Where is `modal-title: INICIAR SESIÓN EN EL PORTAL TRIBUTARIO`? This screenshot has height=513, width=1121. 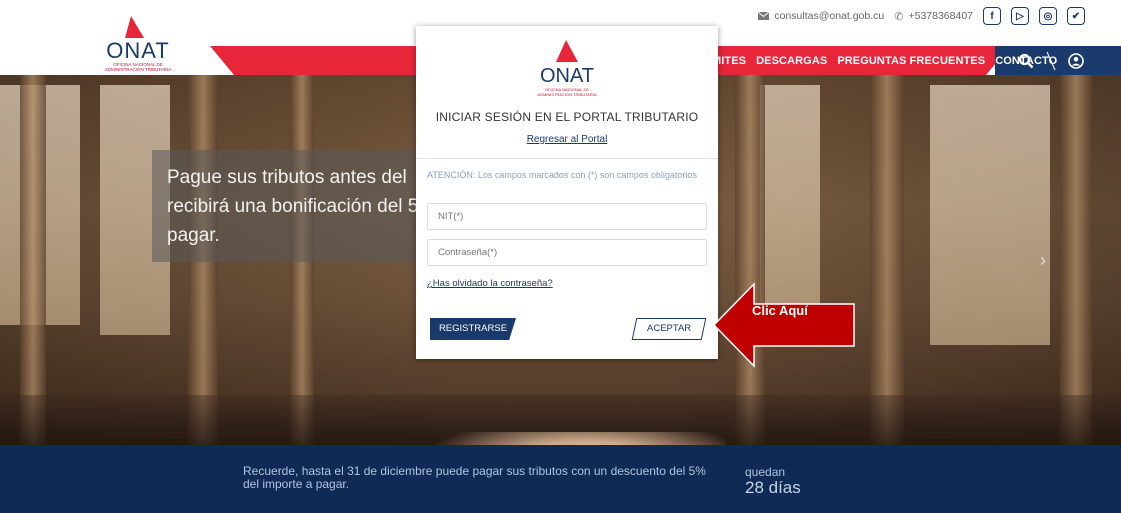 modal-title: INICIAR SESIÓN EN EL PORTAL TRIBUTARIO is located at coordinates (567, 117).